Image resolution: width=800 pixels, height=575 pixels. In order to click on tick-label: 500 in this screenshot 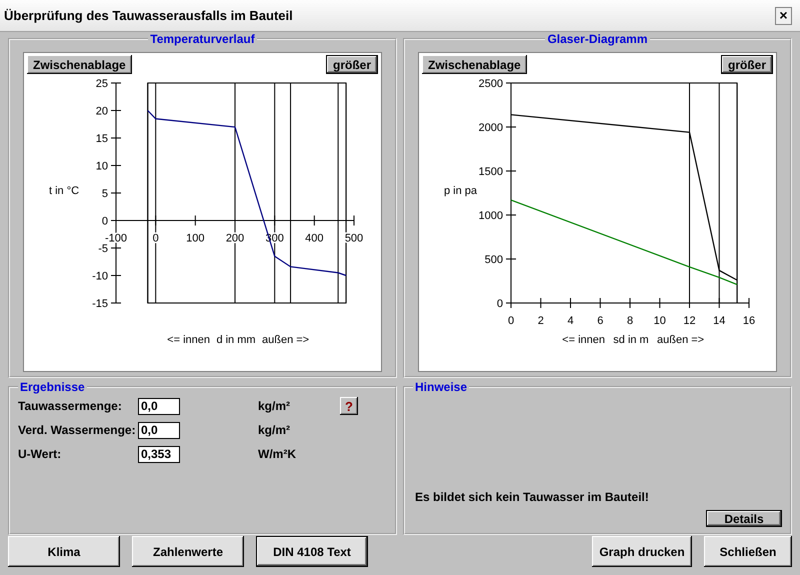, I will do `click(493, 260)`.